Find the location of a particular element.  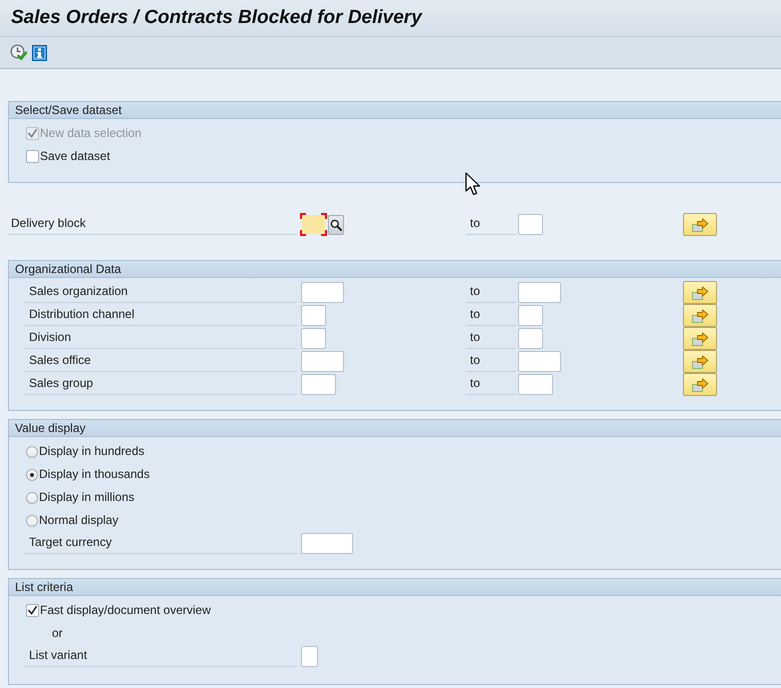

clock-check-icon is located at coordinates (18, 52).